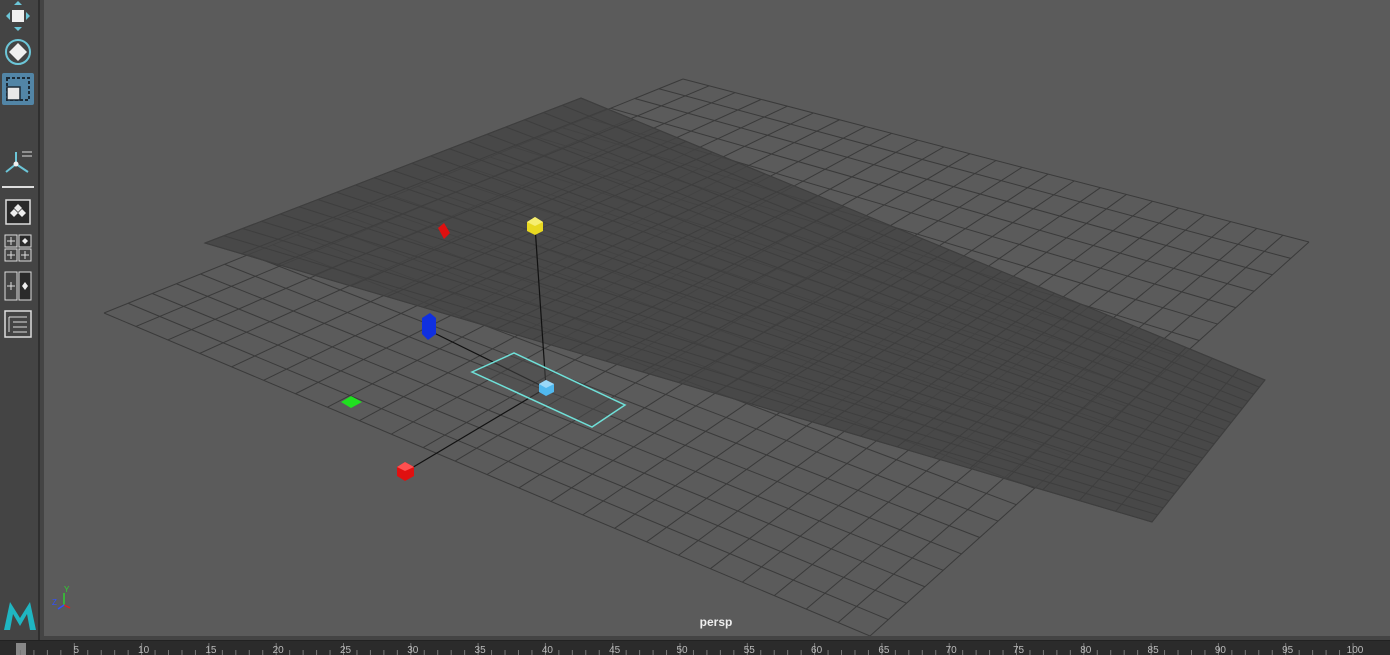  What do you see at coordinates (21, 649) in the screenshot?
I see `current-frame-marker` at bounding box center [21, 649].